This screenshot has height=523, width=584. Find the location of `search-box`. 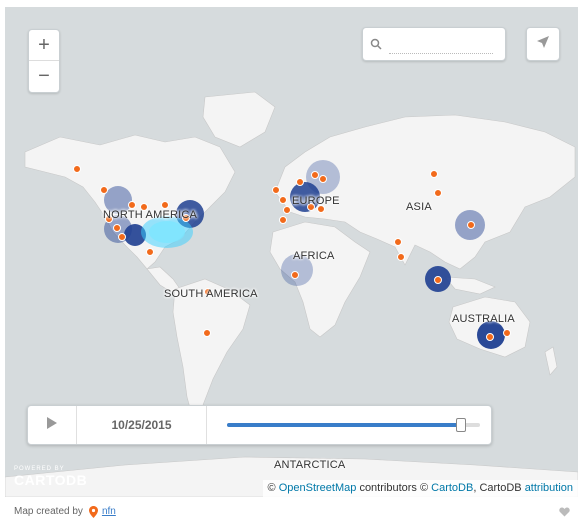

search-box is located at coordinates (434, 44).